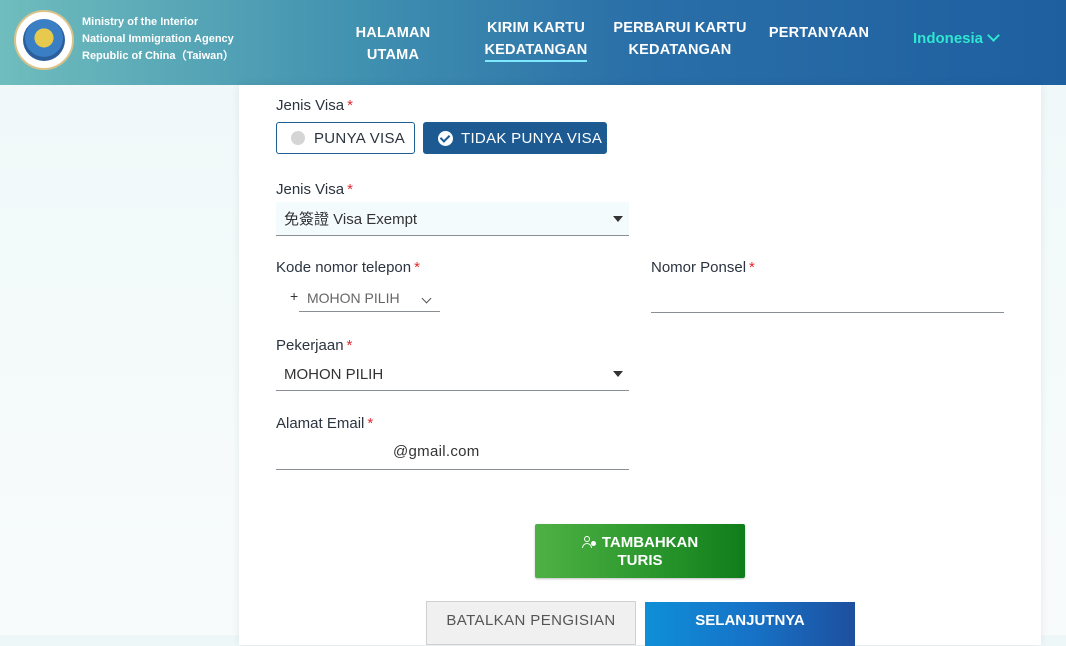 The image size is (1066, 646). What do you see at coordinates (320, 423) in the screenshot?
I see `email-label-text: Alamat Email` at bounding box center [320, 423].